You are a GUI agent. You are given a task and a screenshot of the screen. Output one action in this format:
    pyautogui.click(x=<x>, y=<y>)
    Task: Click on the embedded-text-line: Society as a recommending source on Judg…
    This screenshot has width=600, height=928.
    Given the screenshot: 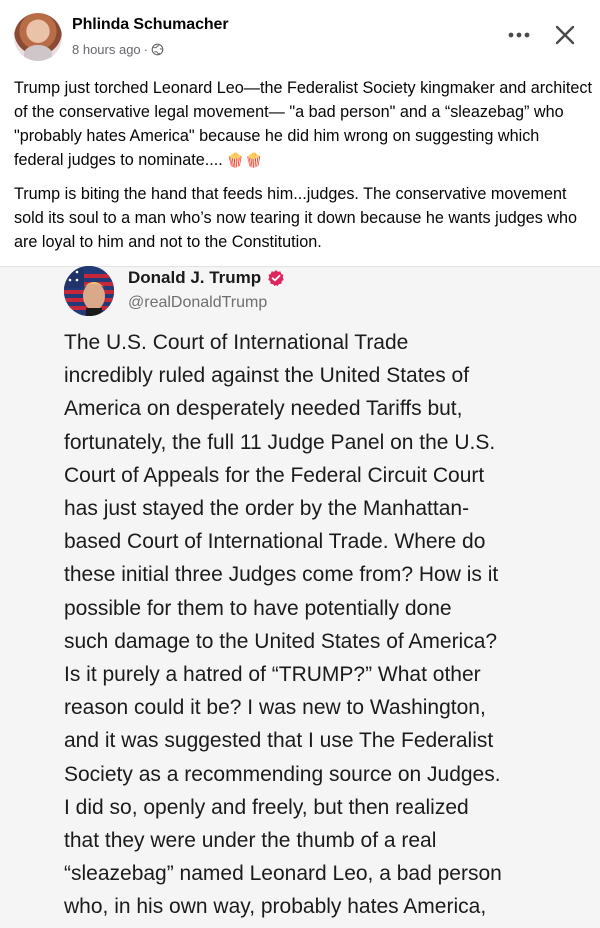 What is the action you would take?
    pyautogui.click(x=282, y=774)
    